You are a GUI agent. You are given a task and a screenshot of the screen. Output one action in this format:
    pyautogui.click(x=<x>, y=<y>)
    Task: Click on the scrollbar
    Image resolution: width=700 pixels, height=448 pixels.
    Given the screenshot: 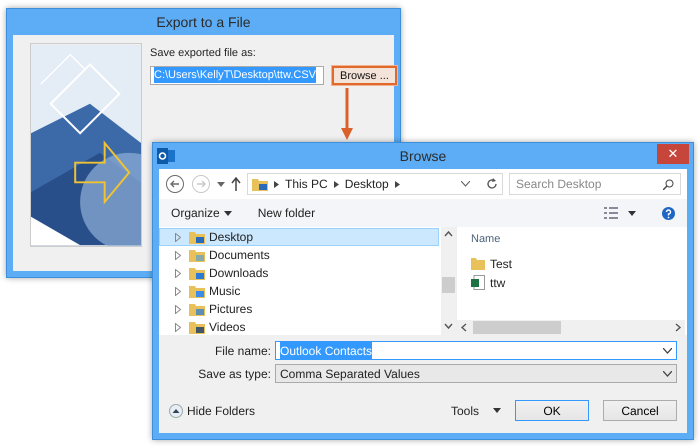 What is the action you would take?
    pyautogui.click(x=448, y=281)
    